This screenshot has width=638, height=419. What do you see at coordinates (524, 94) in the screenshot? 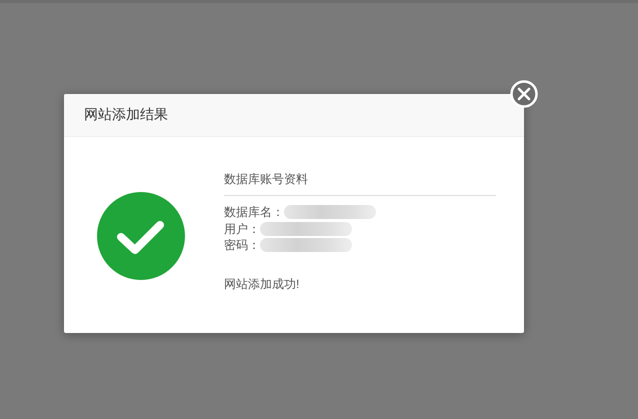
I see `close-button` at bounding box center [524, 94].